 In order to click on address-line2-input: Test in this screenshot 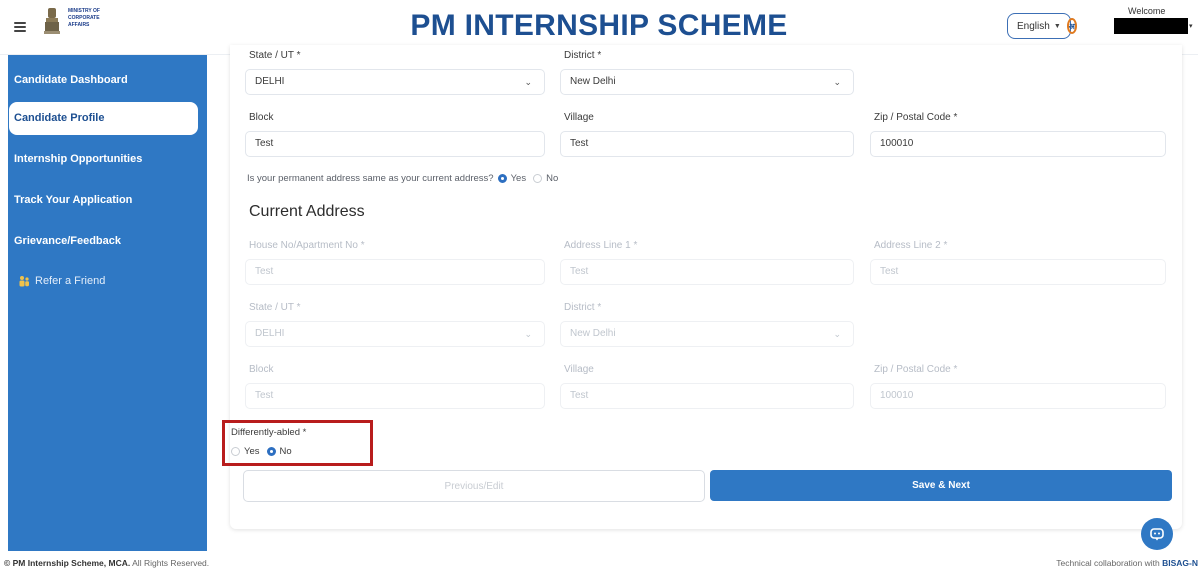, I will do `click(1018, 272)`.